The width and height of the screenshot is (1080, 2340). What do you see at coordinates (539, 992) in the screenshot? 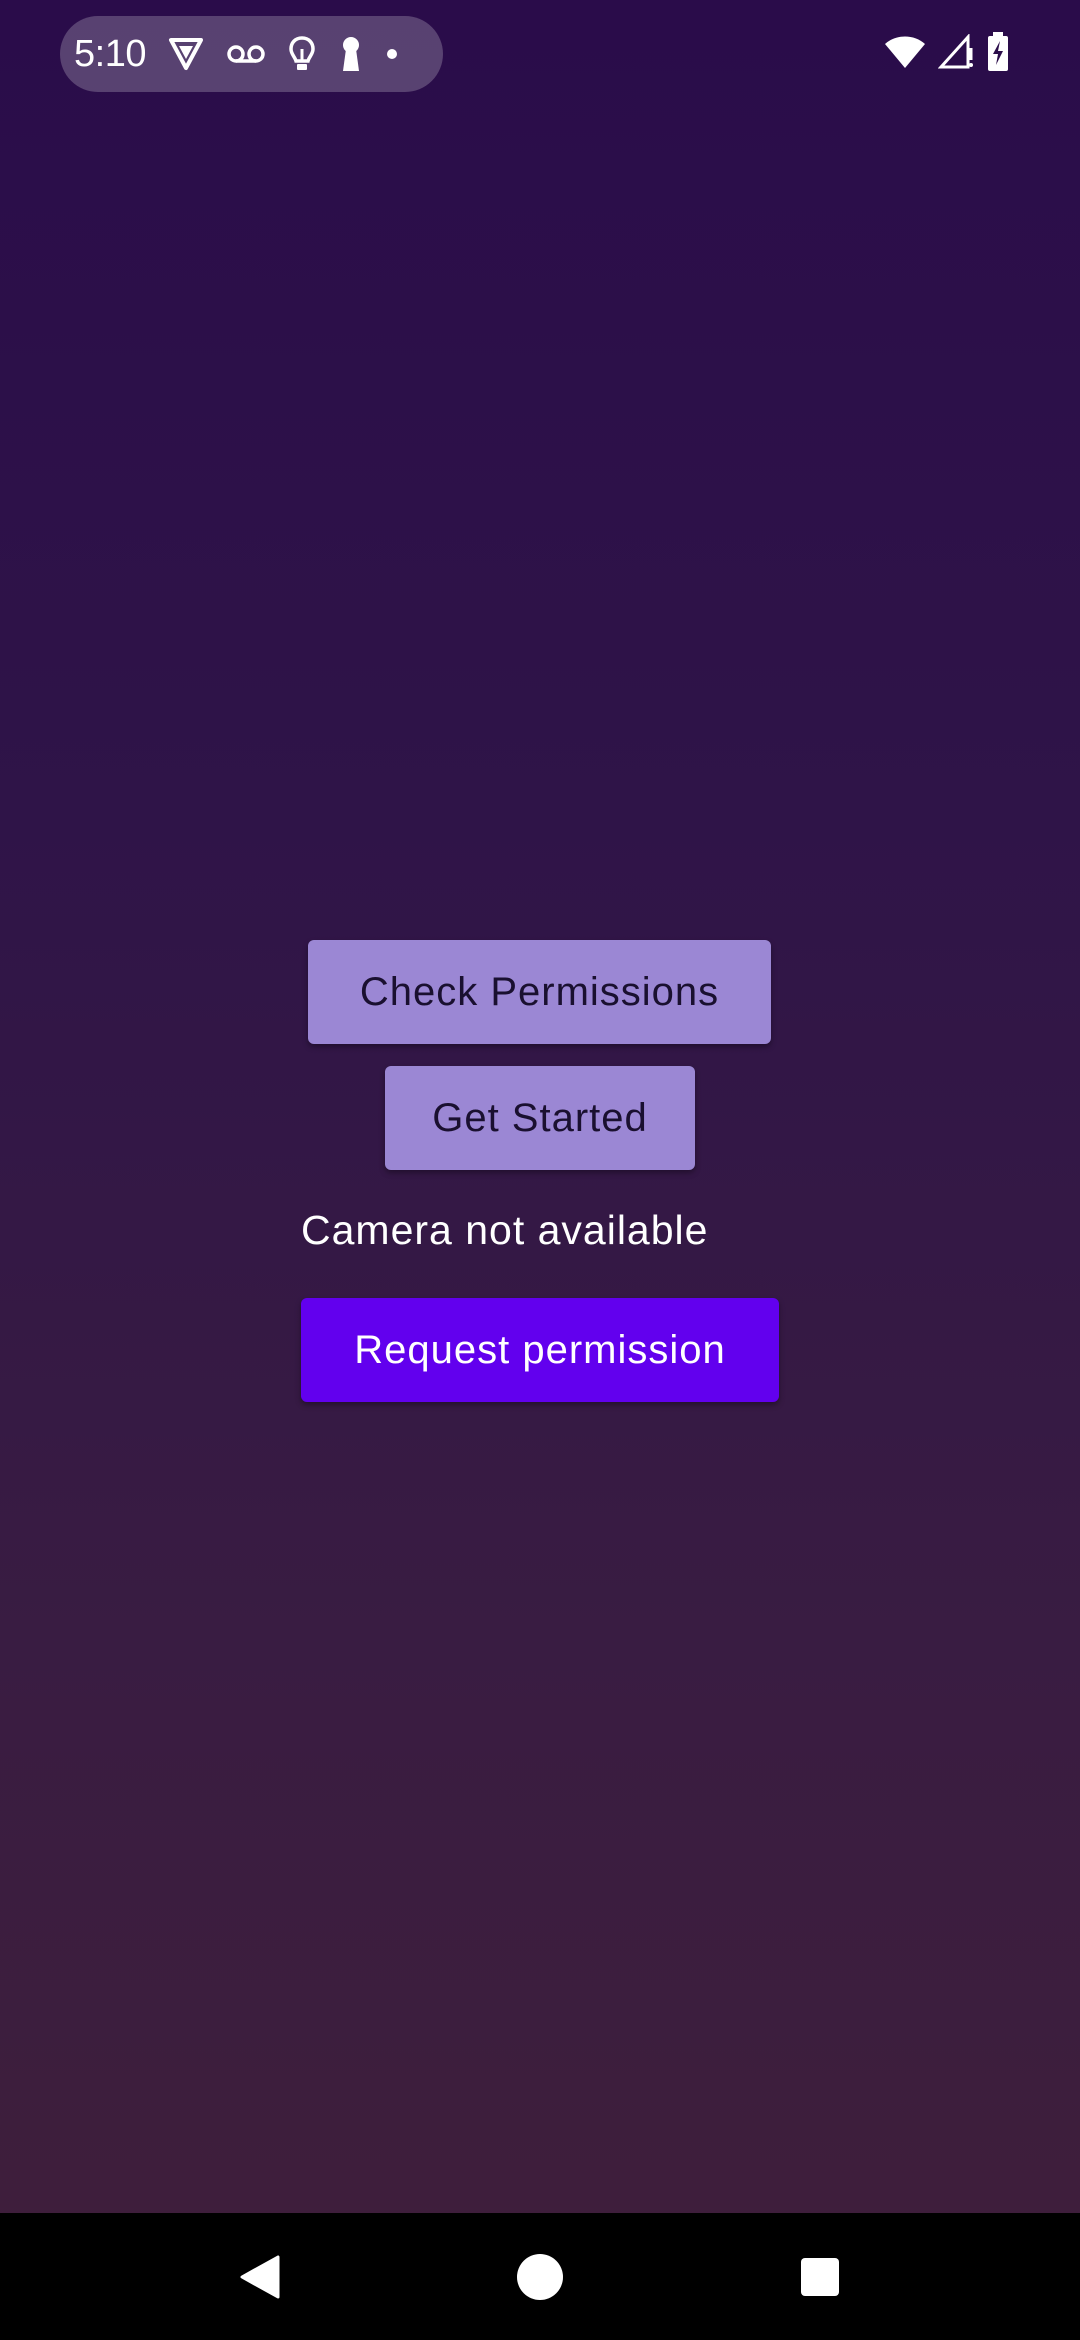
I see `check-permissions-button: Check Permissions` at bounding box center [539, 992].